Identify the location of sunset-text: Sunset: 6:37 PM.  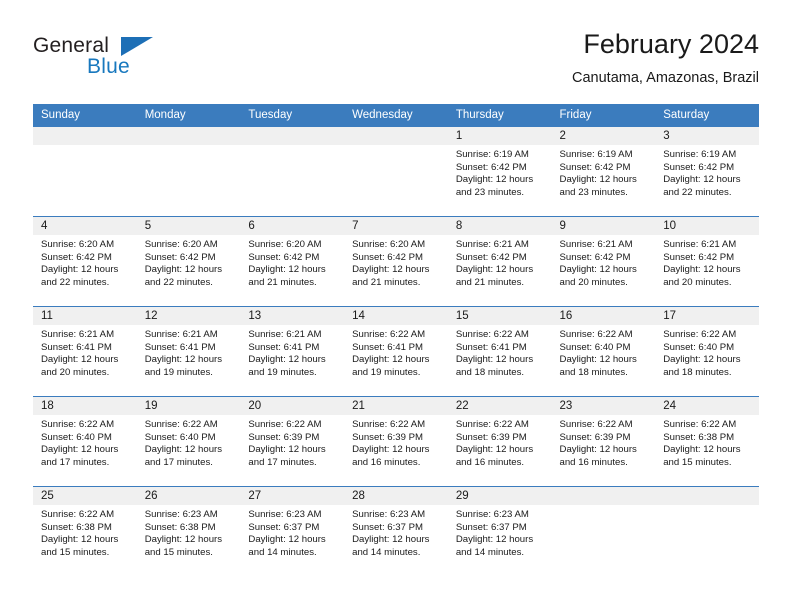
(284, 527).